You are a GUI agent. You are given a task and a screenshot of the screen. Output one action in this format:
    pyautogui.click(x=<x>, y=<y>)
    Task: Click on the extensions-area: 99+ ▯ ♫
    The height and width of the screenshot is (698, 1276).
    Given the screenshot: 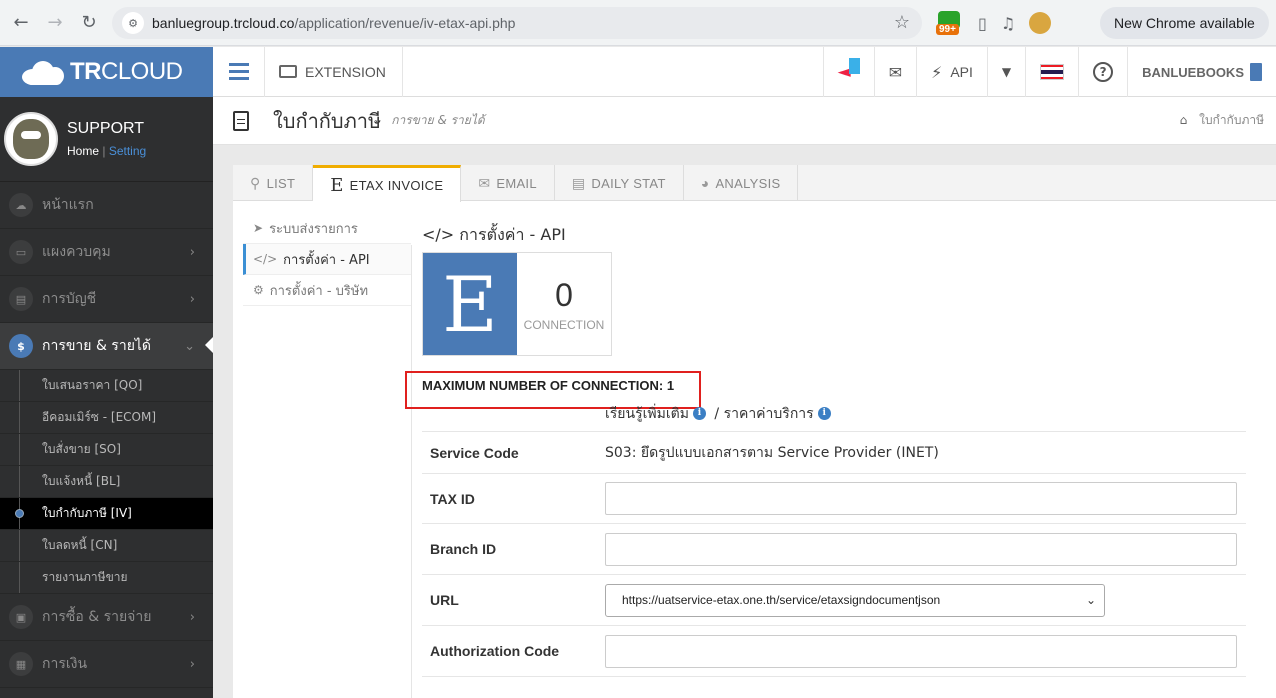 What is the action you would take?
    pyautogui.click(x=994, y=23)
    